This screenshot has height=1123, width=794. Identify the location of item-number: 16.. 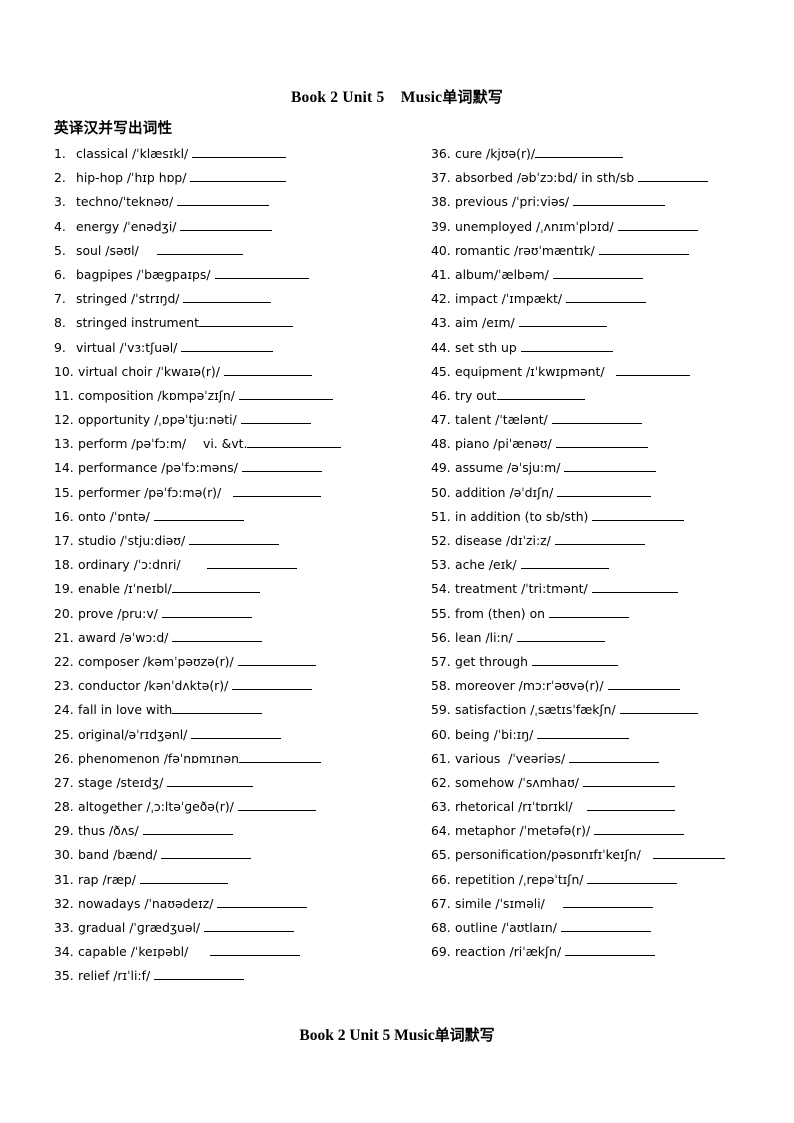
(64, 516).